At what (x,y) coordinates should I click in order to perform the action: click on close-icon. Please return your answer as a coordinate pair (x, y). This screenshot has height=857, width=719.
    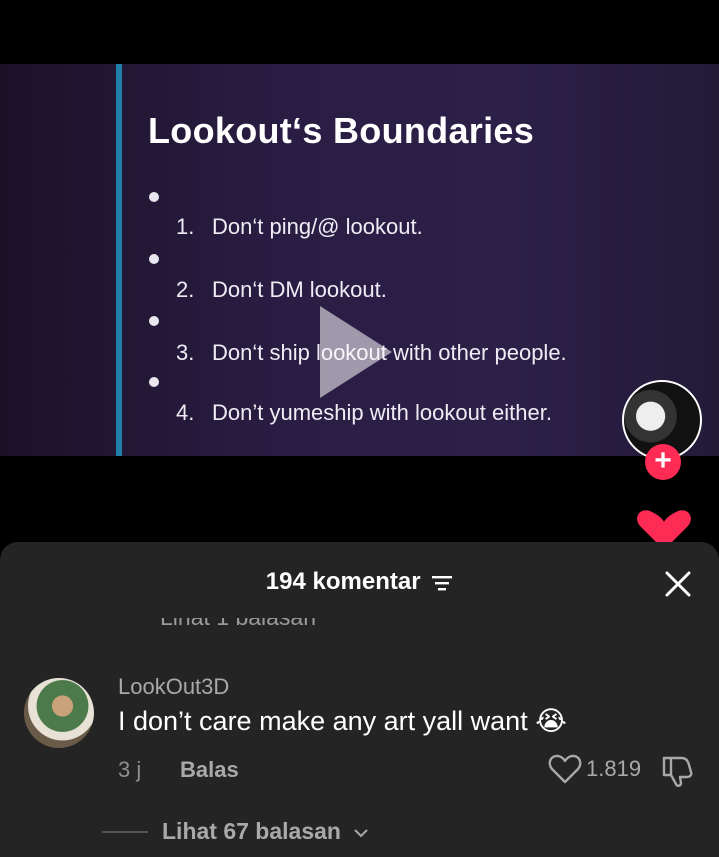
    Looking at the image, I should click on (678, 584).